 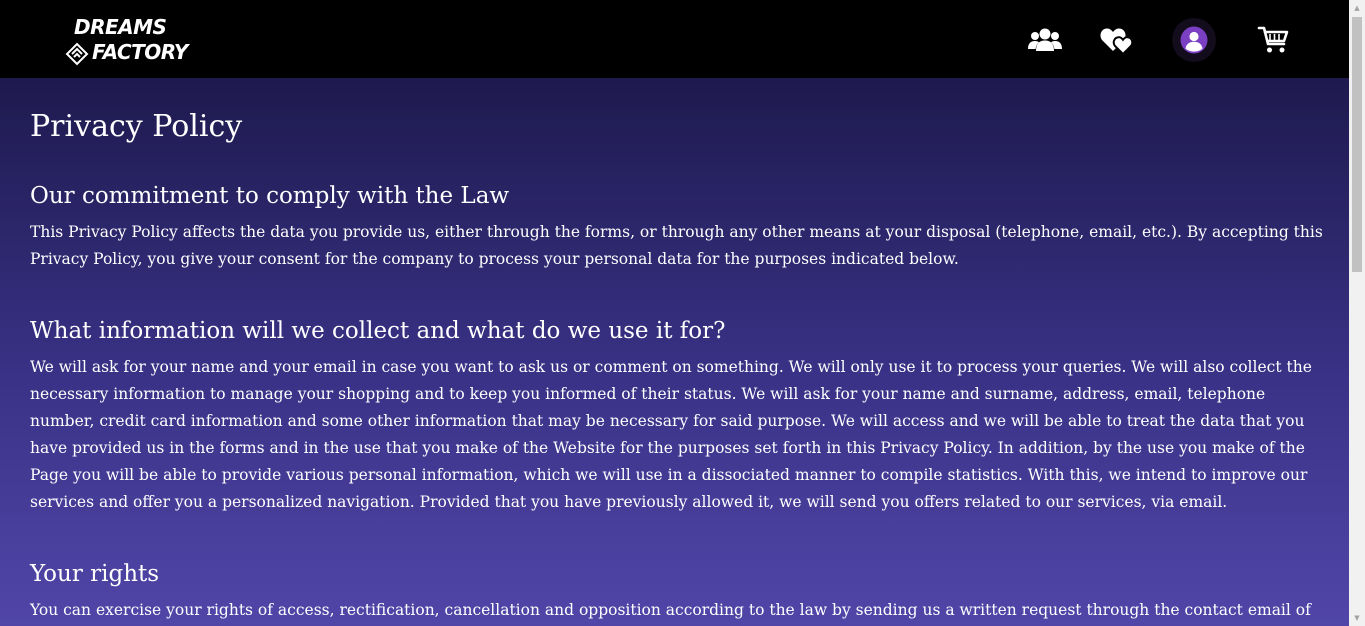 I want to click on scroll-up-arrow-icon: ▲, so click(x=1357, y=8).